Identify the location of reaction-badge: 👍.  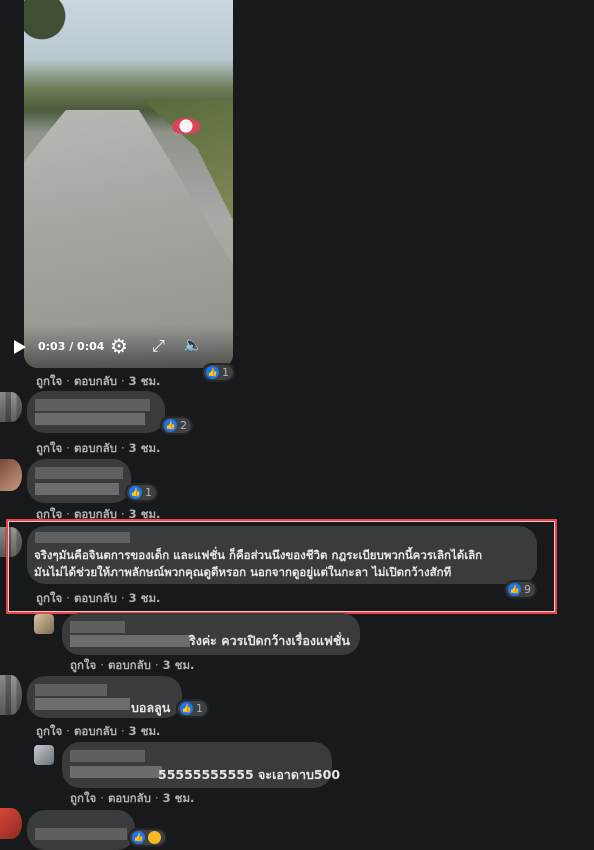
(147, 837).